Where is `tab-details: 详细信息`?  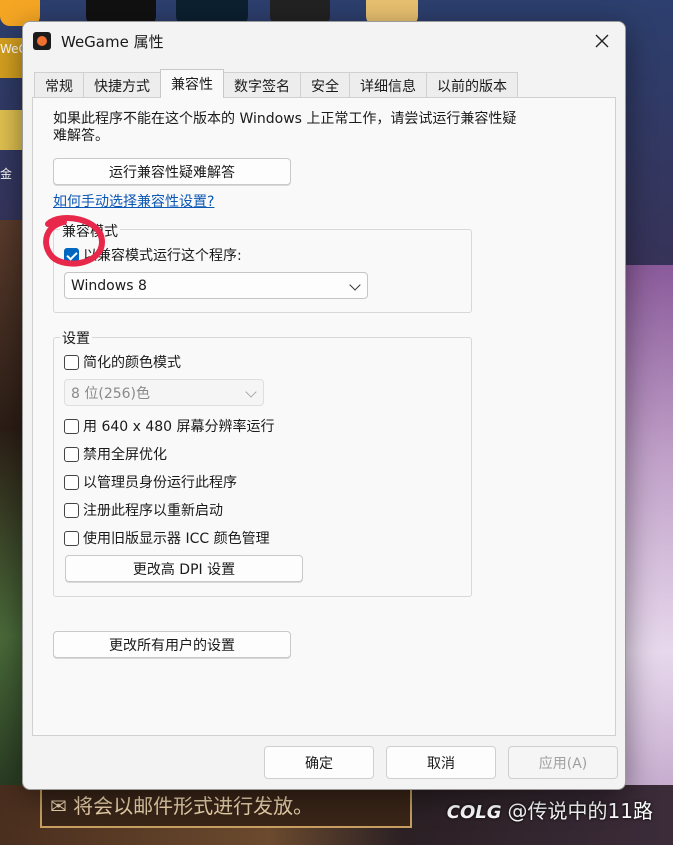 tab-details: 详细信息 is located at coordinates (388, 85).